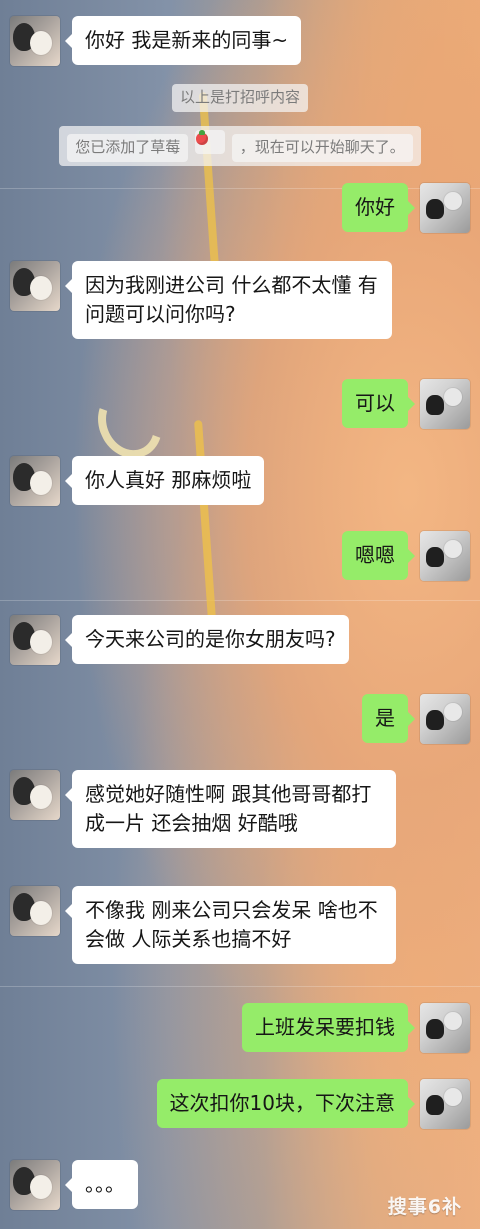 This screenshot has width=480, height=1229. I want to click on message-row: 是, so click(416, 719).